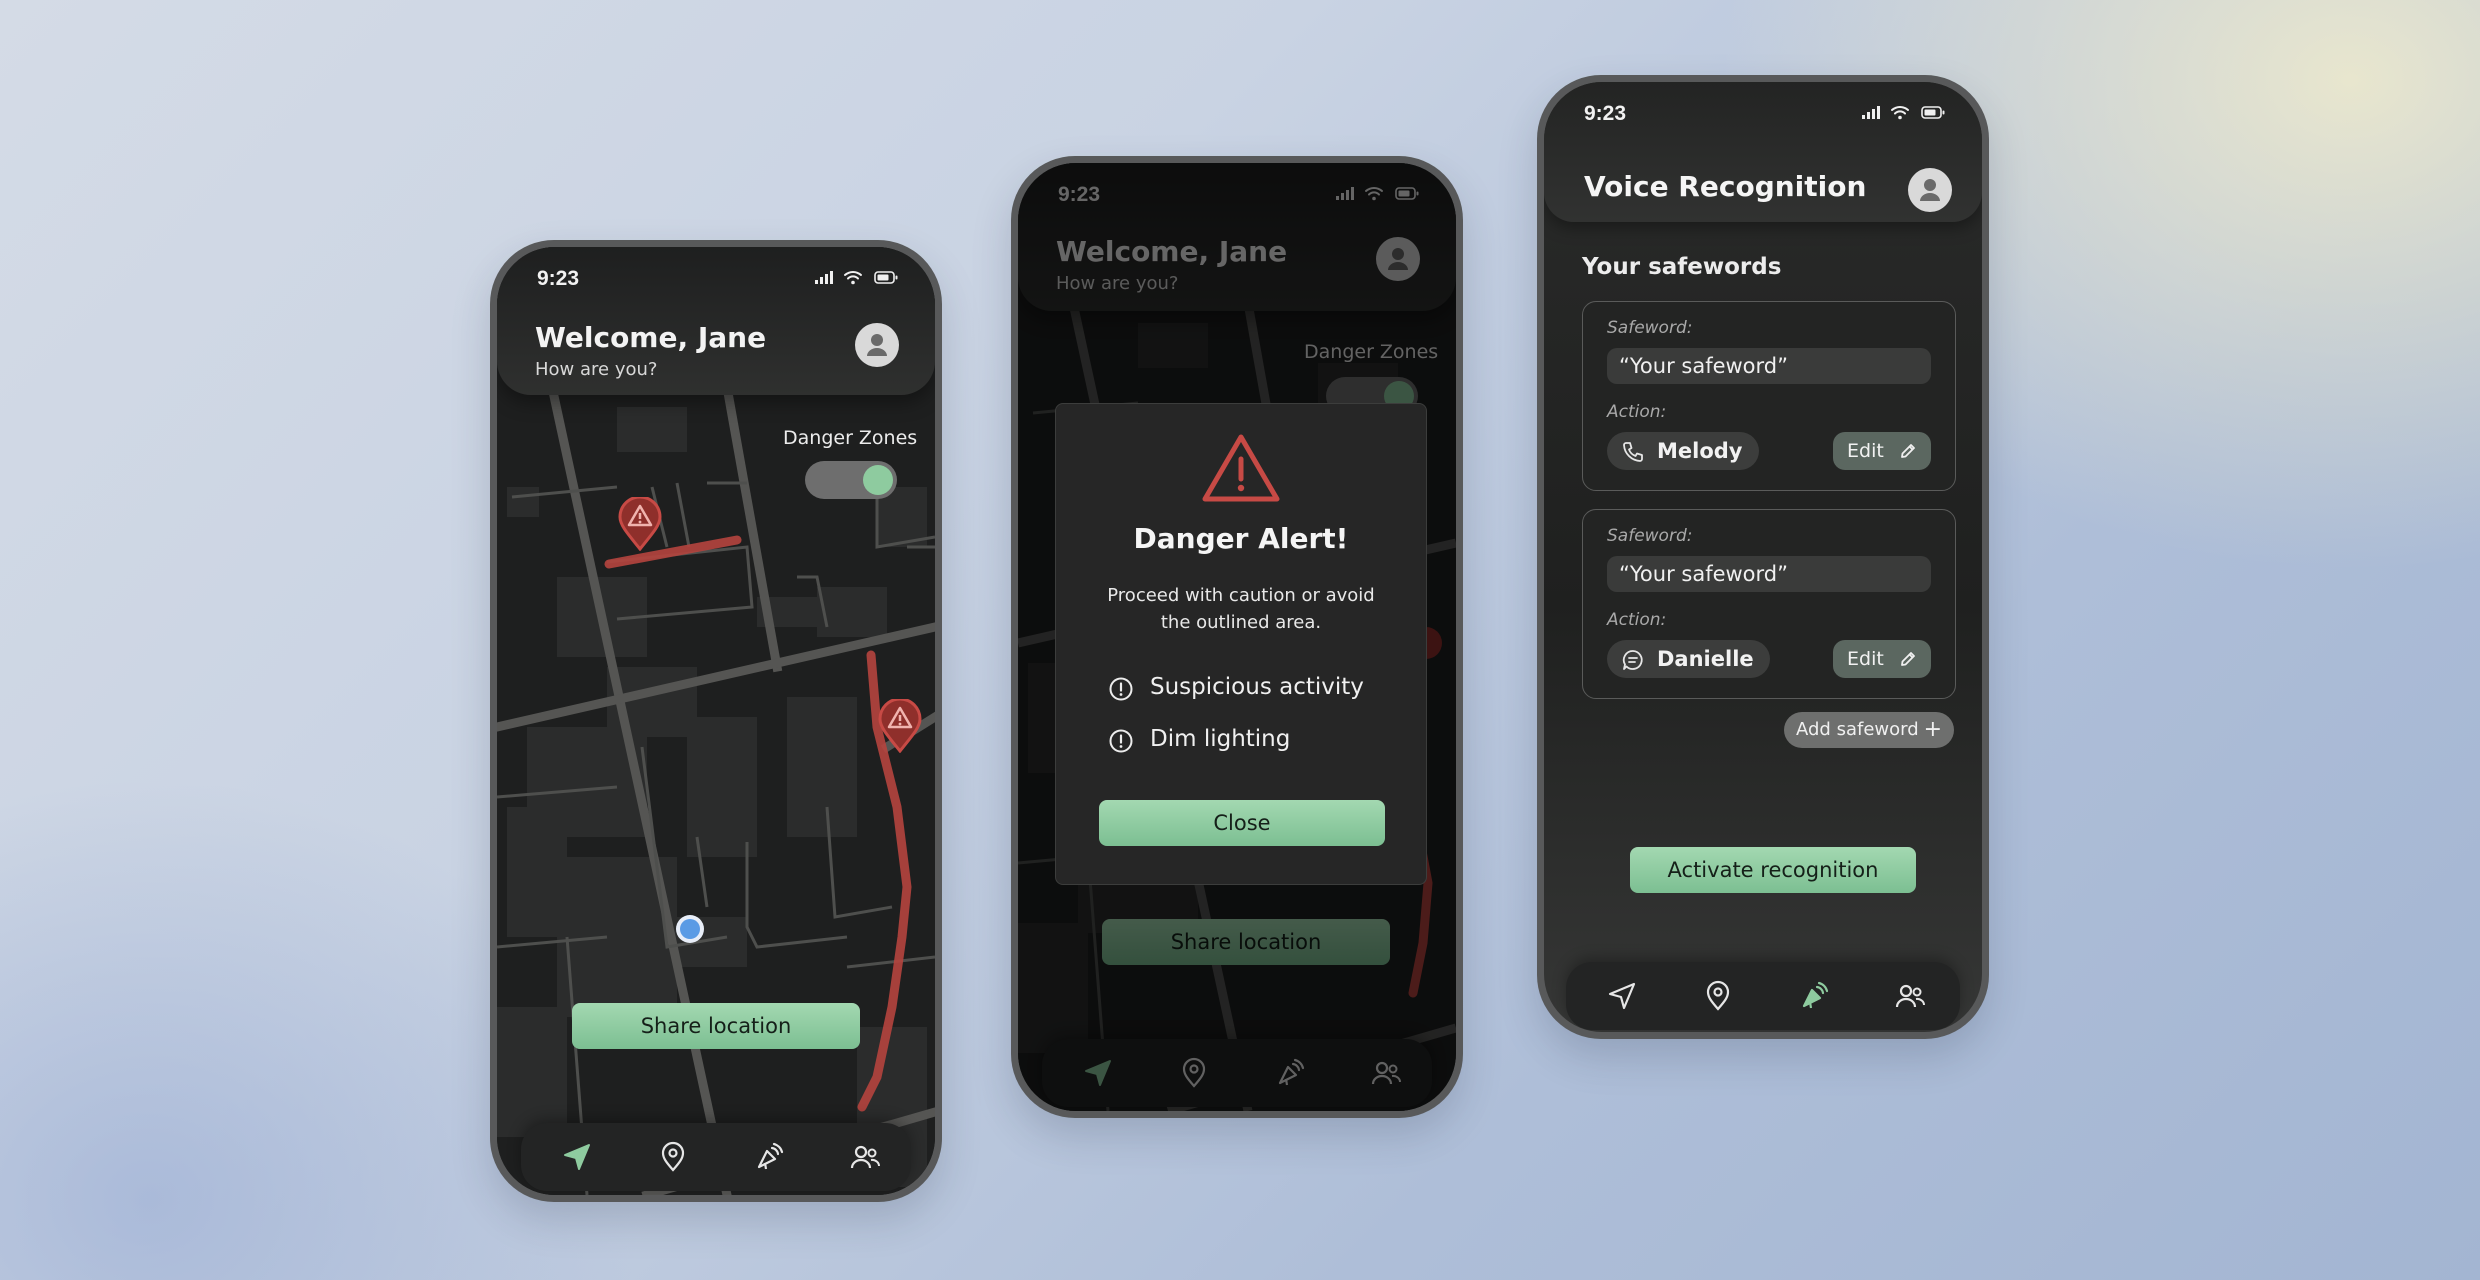  I want to click on contact-name: Danielle, so click(1705, 659).